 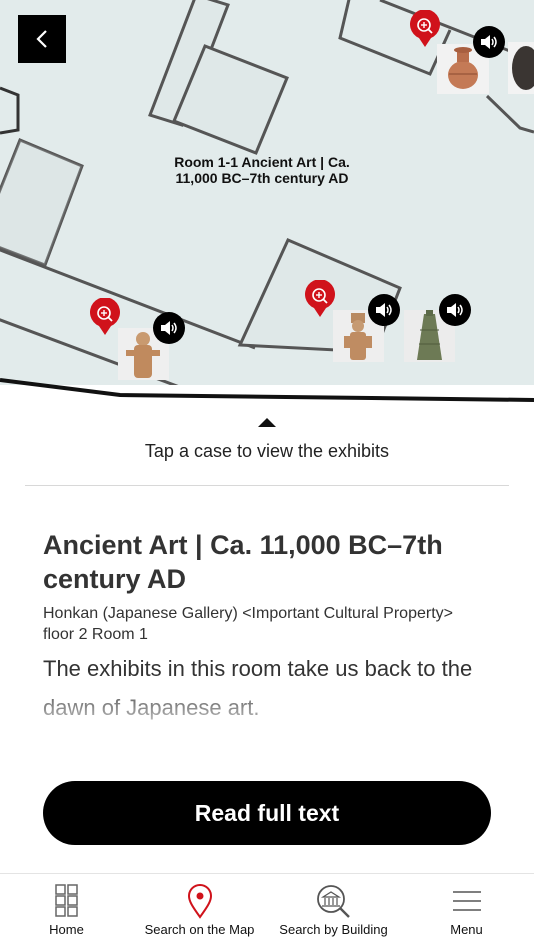 What do you see at coordinates (466, 929) in the screenshot?
I see `tab-menu-label: Menu` at bounding box center [466, 929].